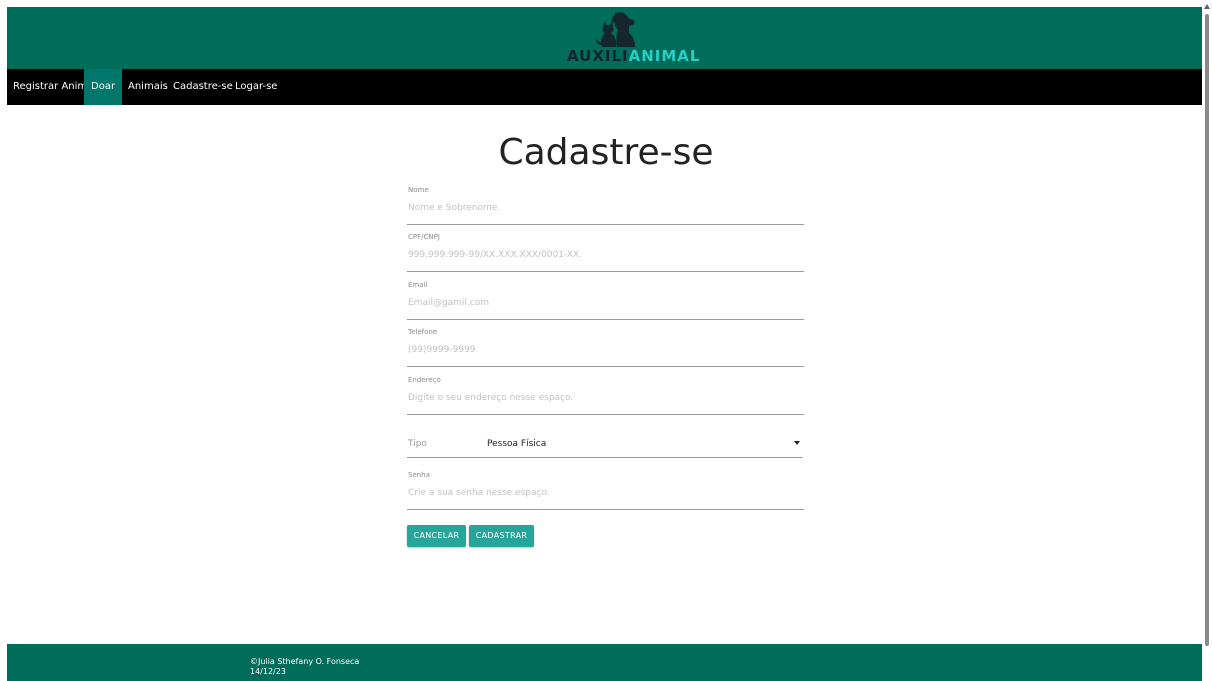 Image resolution: width=1212 pixels, height=681 pixels. What do you see at coordinates (203, 87) in the screenshot?
I see `nav-item-cadastre-se: Cadastre-se` at bounding box center [203, 87].